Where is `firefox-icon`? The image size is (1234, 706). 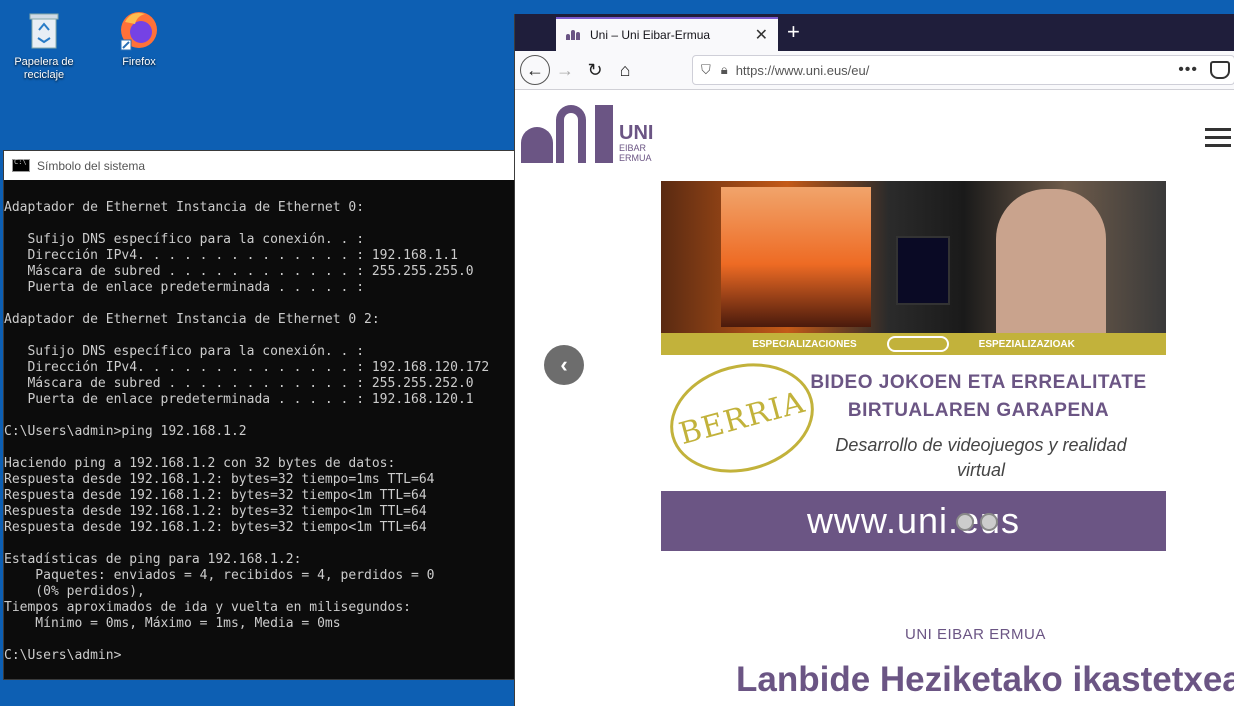 firefox-icon is located at coordinates (138, 31).